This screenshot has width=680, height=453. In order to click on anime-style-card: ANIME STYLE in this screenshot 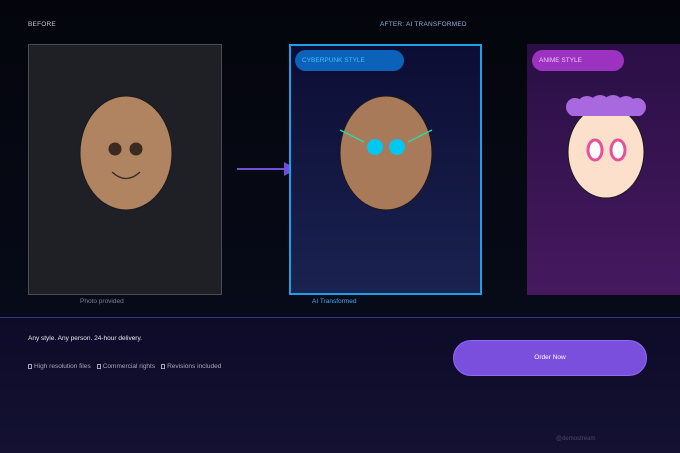, I will do `click(603, 169)`.